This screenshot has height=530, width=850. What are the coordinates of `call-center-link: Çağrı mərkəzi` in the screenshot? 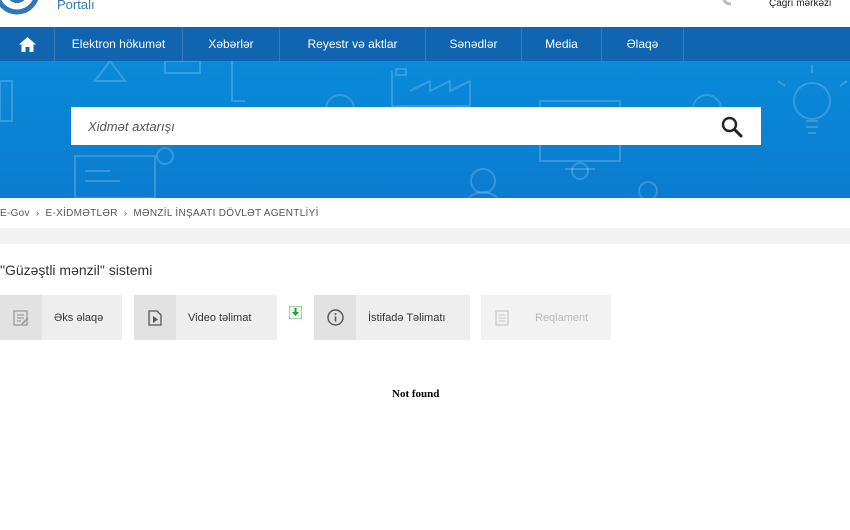 It's located at (800, 4).